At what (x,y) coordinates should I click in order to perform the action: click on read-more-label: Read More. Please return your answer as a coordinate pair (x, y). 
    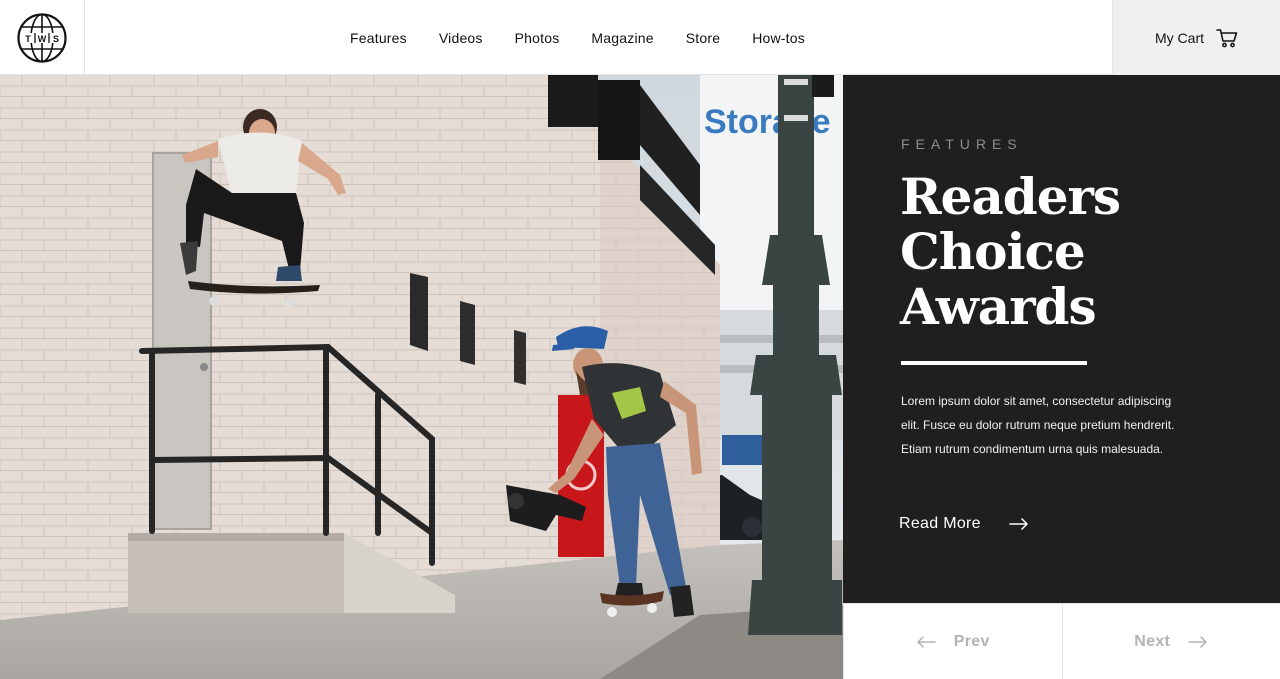
    Looking at the image, I should click on (940, 523).